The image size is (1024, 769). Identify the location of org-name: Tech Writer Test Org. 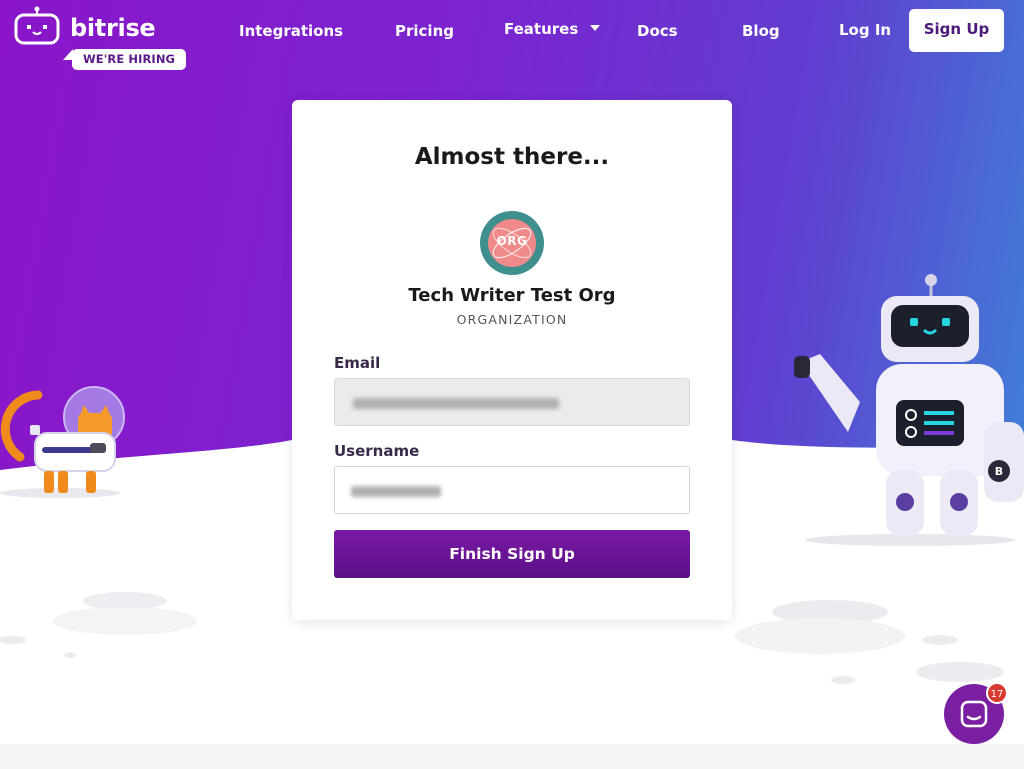
(512, 295).